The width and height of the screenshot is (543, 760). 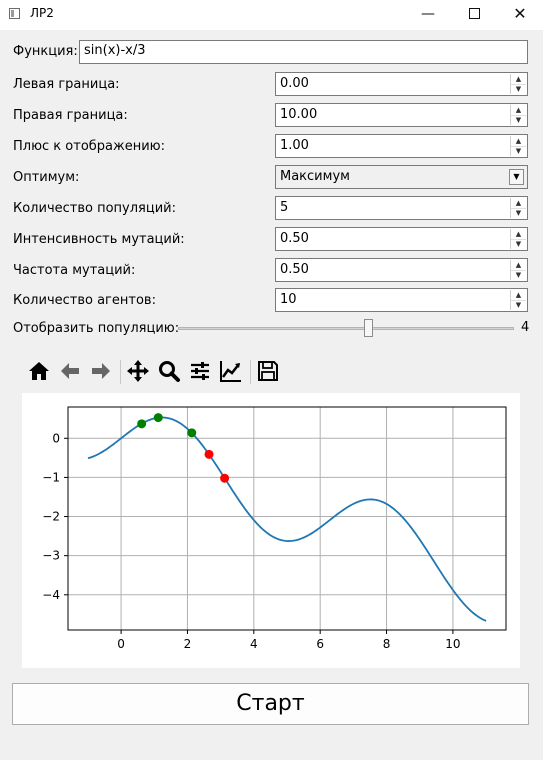 What do you see at coordinates (14, 13) in the screenshot?
I see `app-icon` at bounding box center [14, 13].